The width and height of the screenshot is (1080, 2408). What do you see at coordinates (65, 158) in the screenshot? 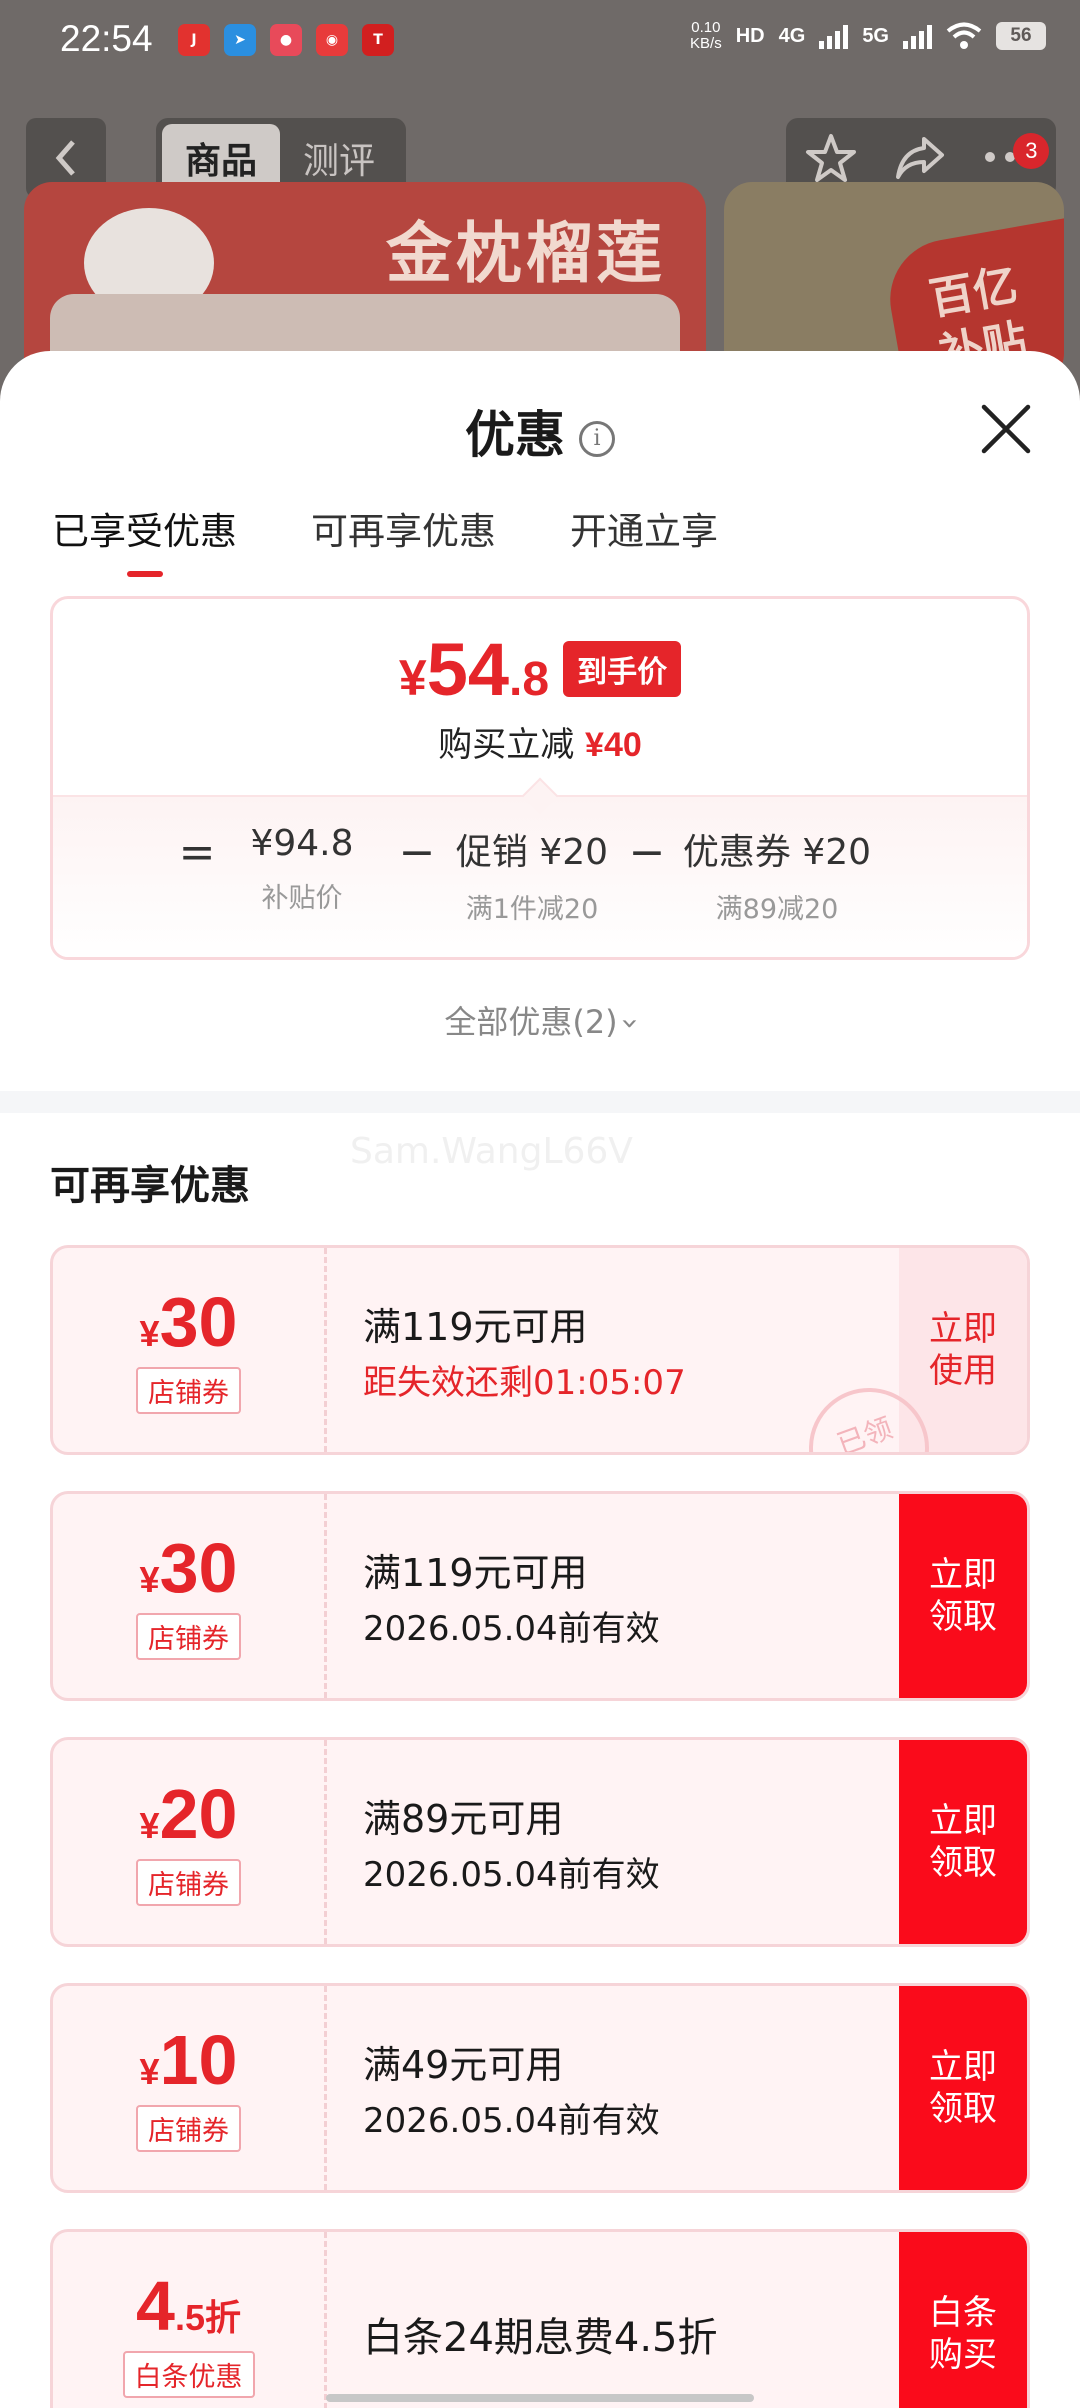
I see `chevron-left-icon` at bounding box center [65, 158].